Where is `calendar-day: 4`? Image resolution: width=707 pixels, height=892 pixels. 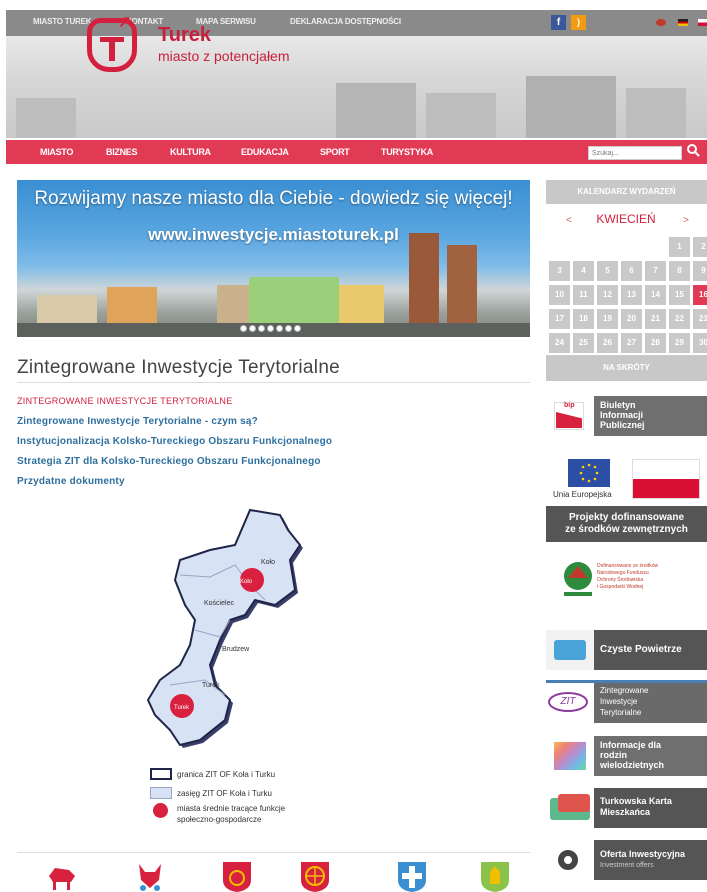 calendar-day: 4 is located at coordinates (583, 271).